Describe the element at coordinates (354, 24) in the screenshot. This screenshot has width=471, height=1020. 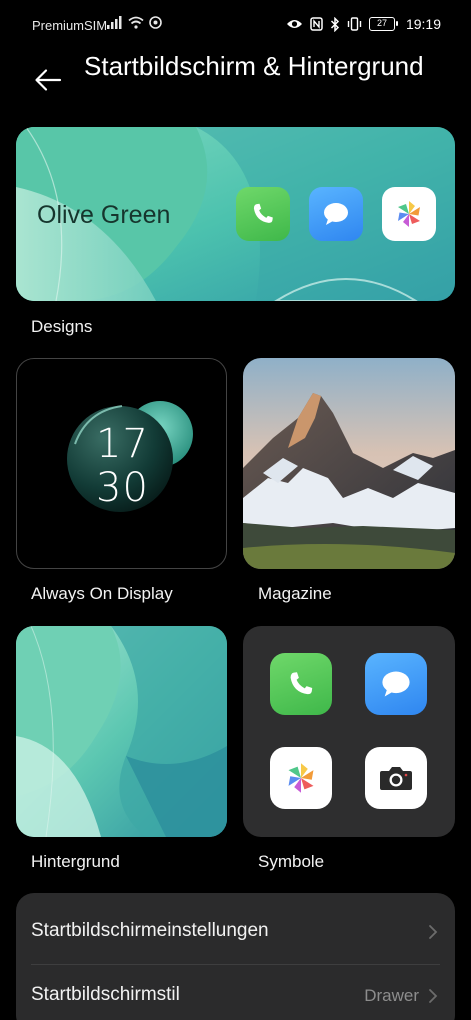
I see `vibrate-icon` at that location.